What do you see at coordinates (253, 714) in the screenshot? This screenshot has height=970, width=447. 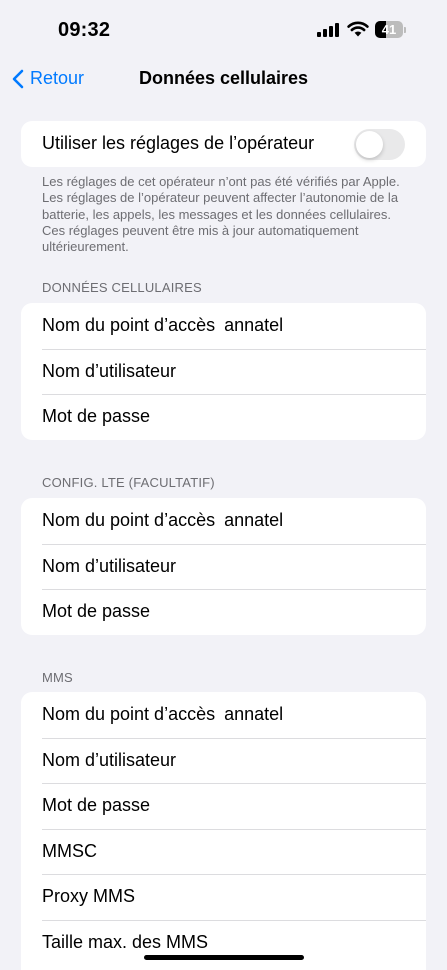 I see `mms-apn-value: annatel` at bounding box center [253, 714].